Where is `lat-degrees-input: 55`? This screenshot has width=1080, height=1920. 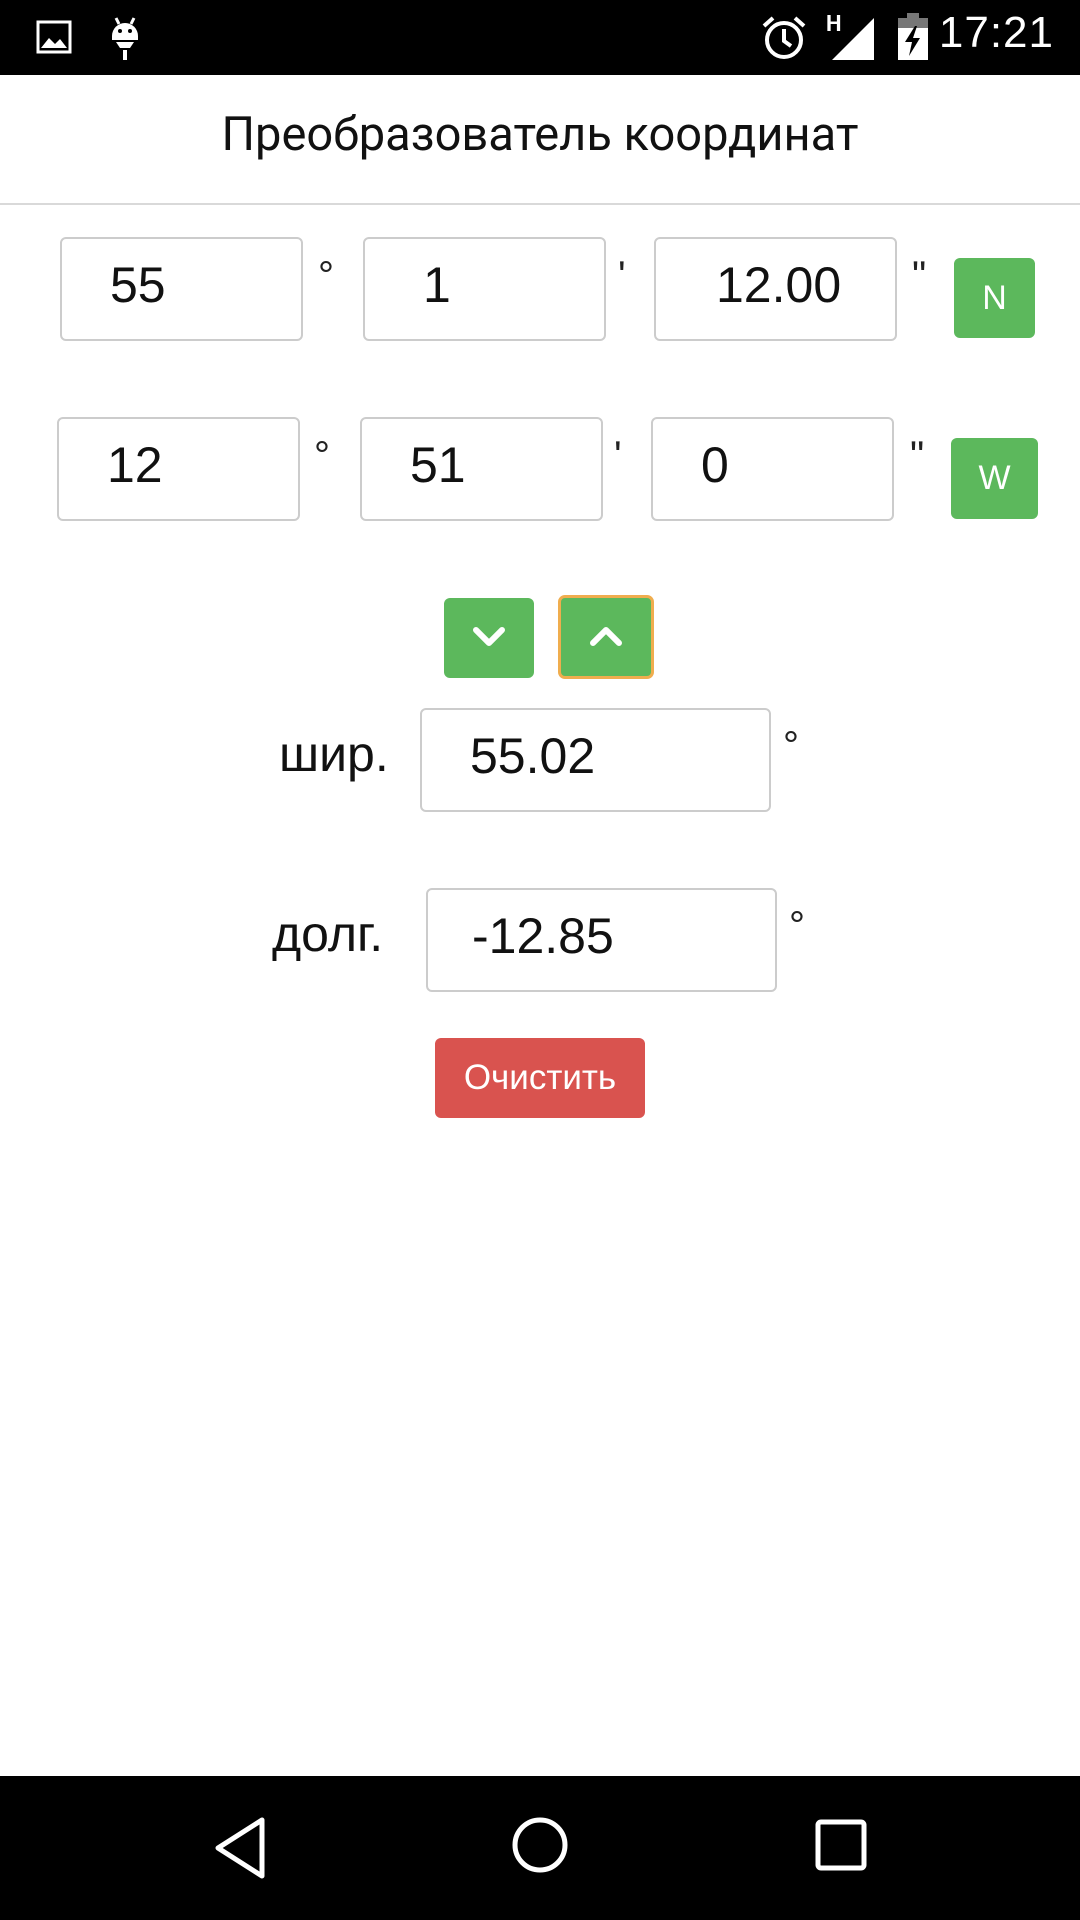
lat-degrees-input: 55 is located at coordinates (181, 289).